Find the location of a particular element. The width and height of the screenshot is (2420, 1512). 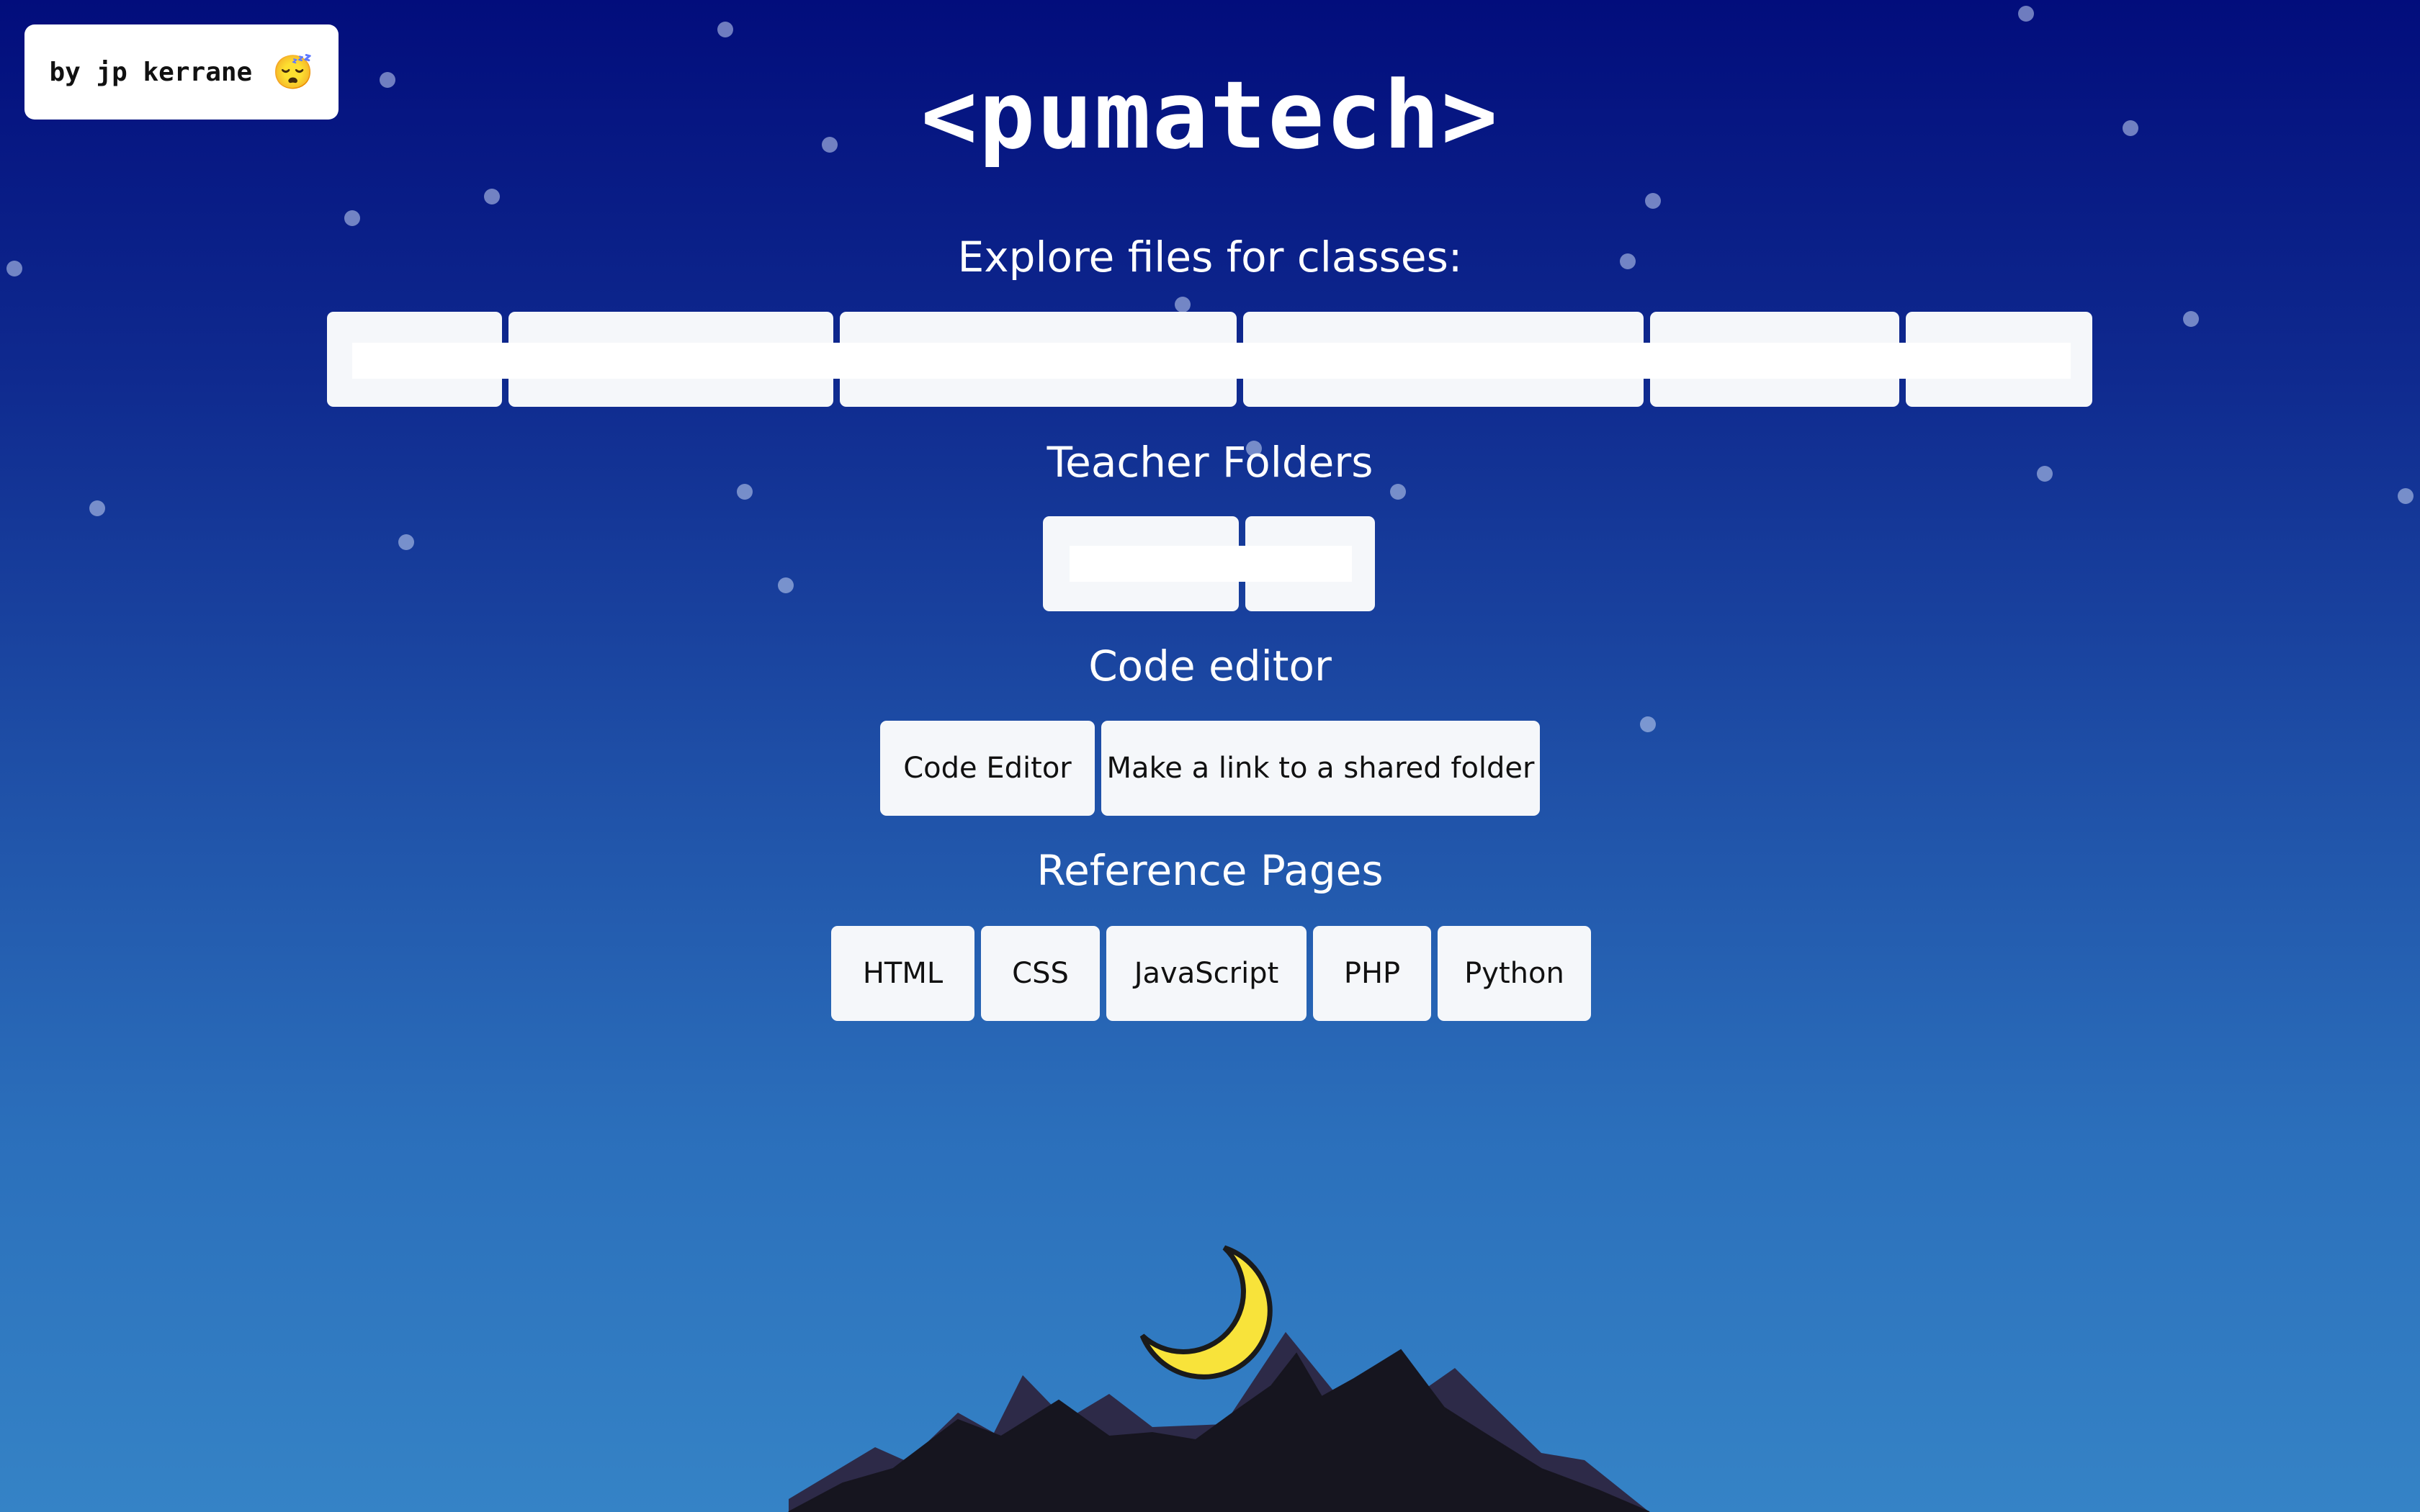

back-mountains is located at coordinates (1219, 1422).